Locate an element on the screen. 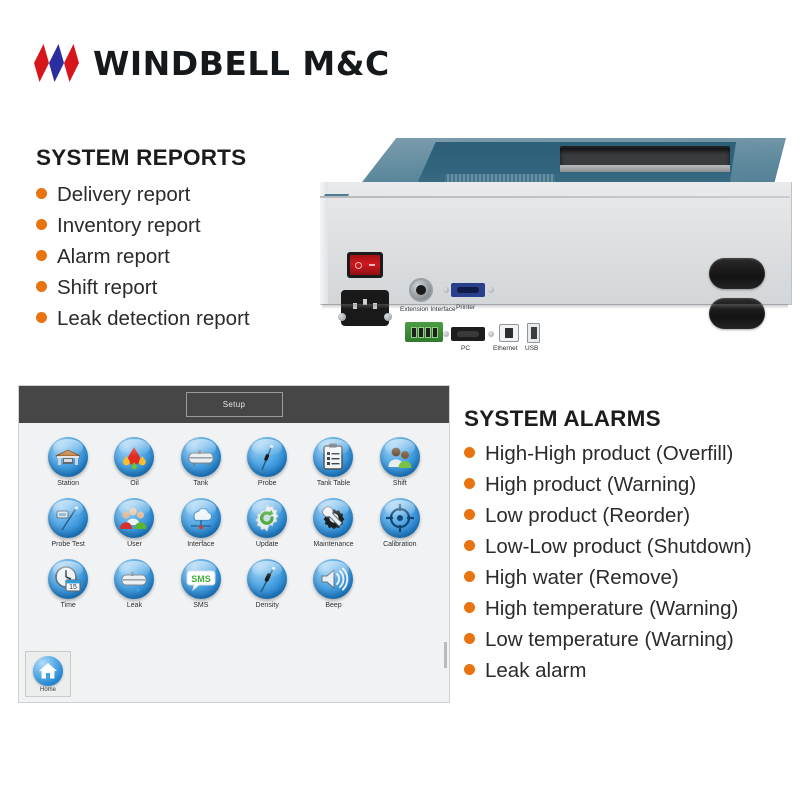  setup-item-beep: Beep is located at coordinates (333, 584).